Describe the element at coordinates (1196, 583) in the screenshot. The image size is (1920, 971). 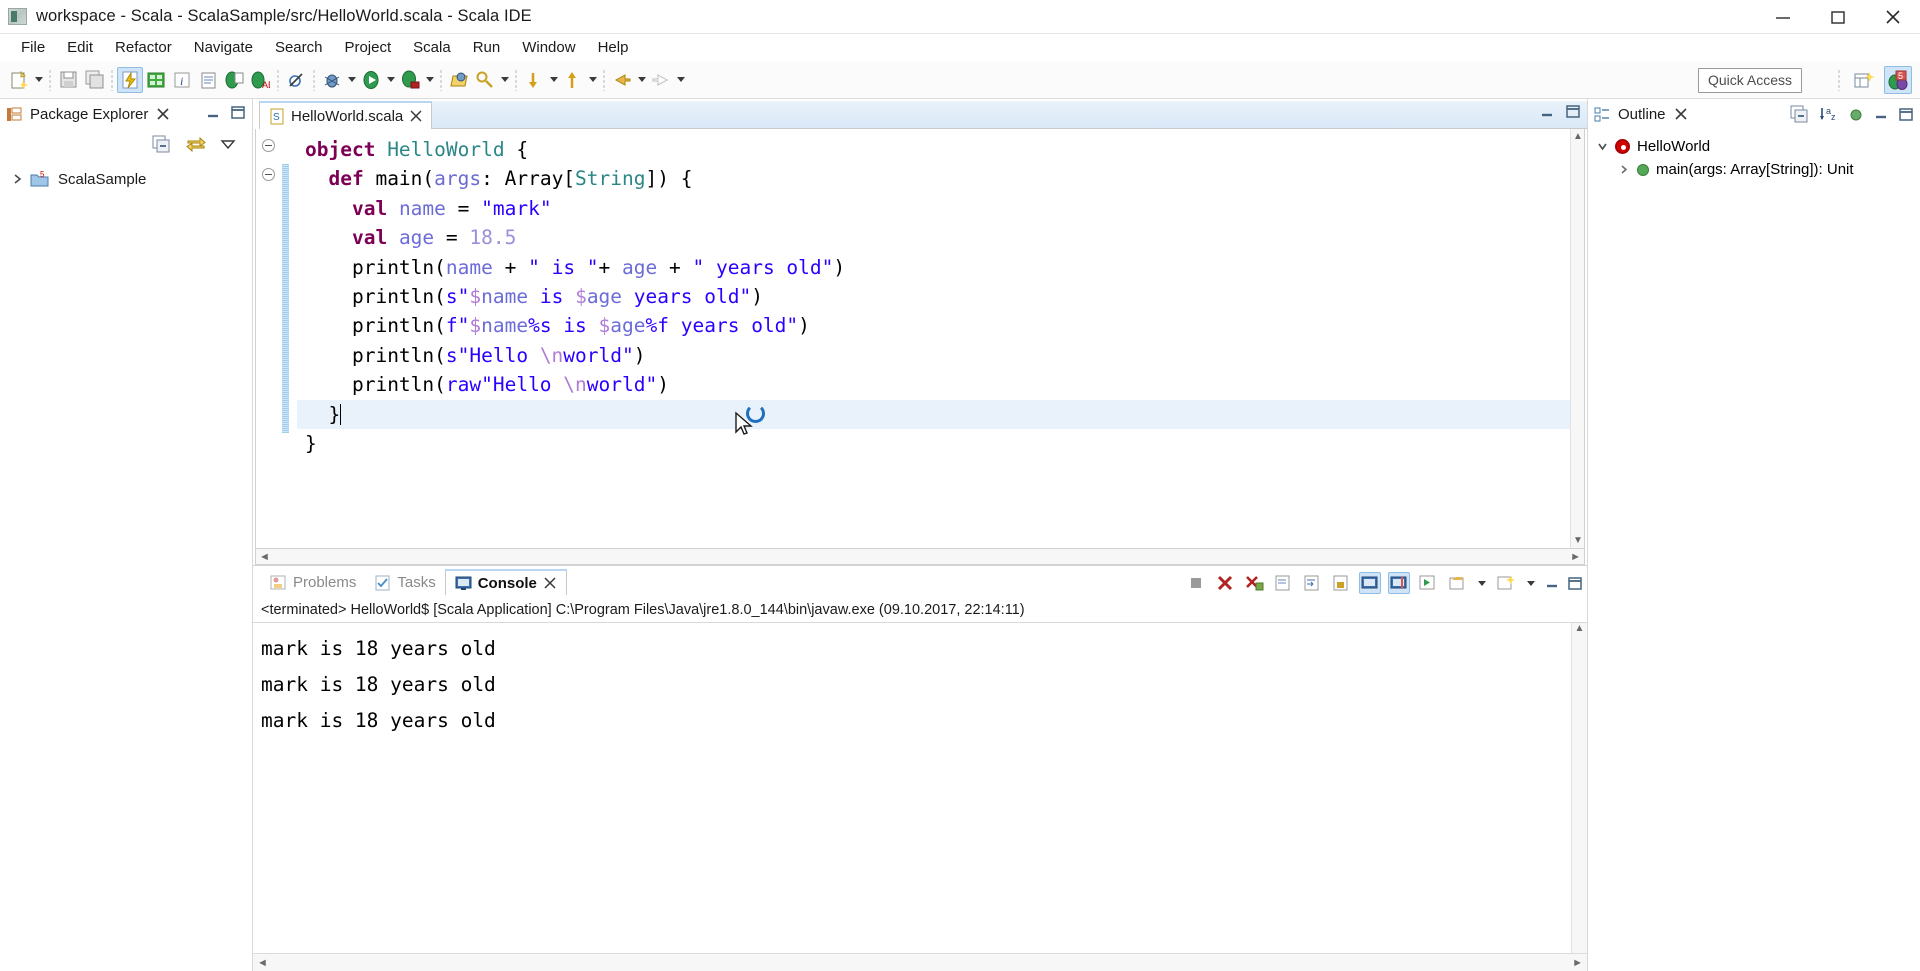
I see `terminate-icon` at that location.